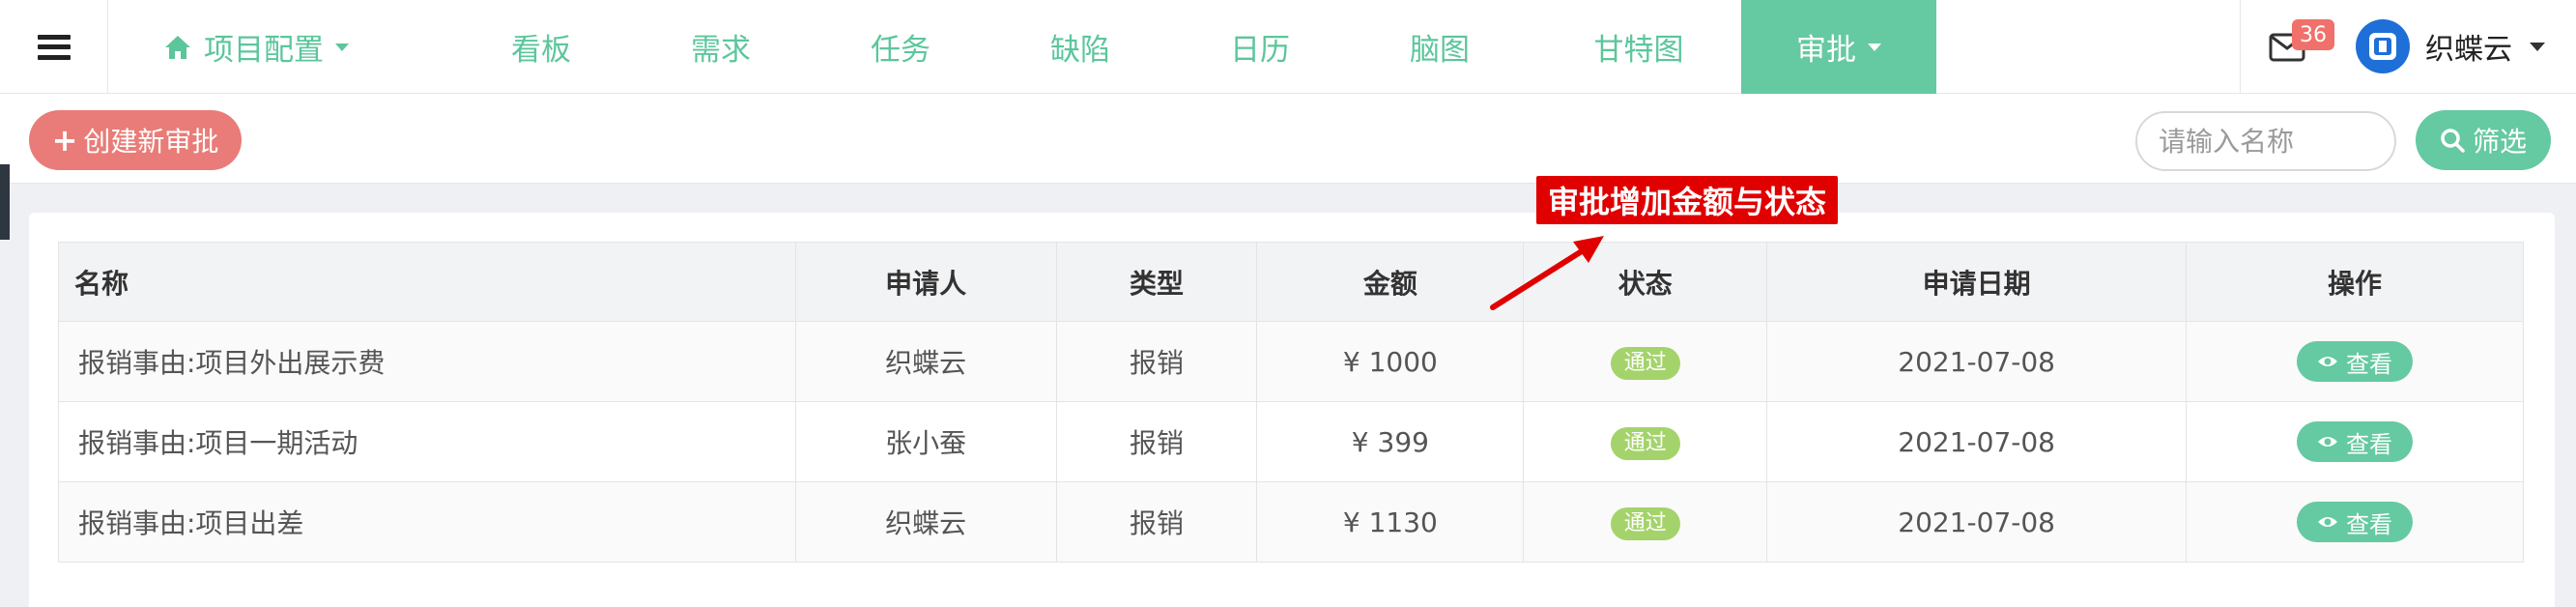  Describe the element at coordinates (541, 47) in the screenshot. I see `nav-item-kanban: 看板` at that location.